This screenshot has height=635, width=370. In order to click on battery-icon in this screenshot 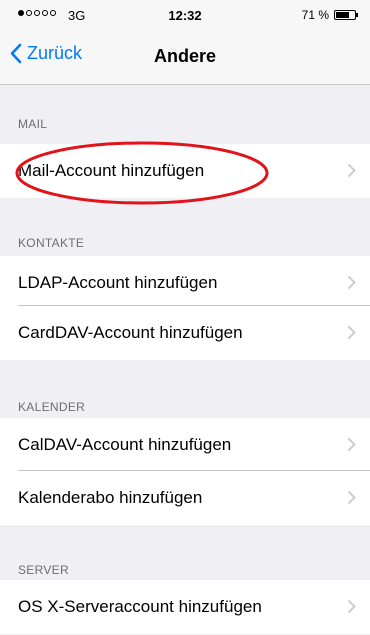, I will do `click(346, 15)`.